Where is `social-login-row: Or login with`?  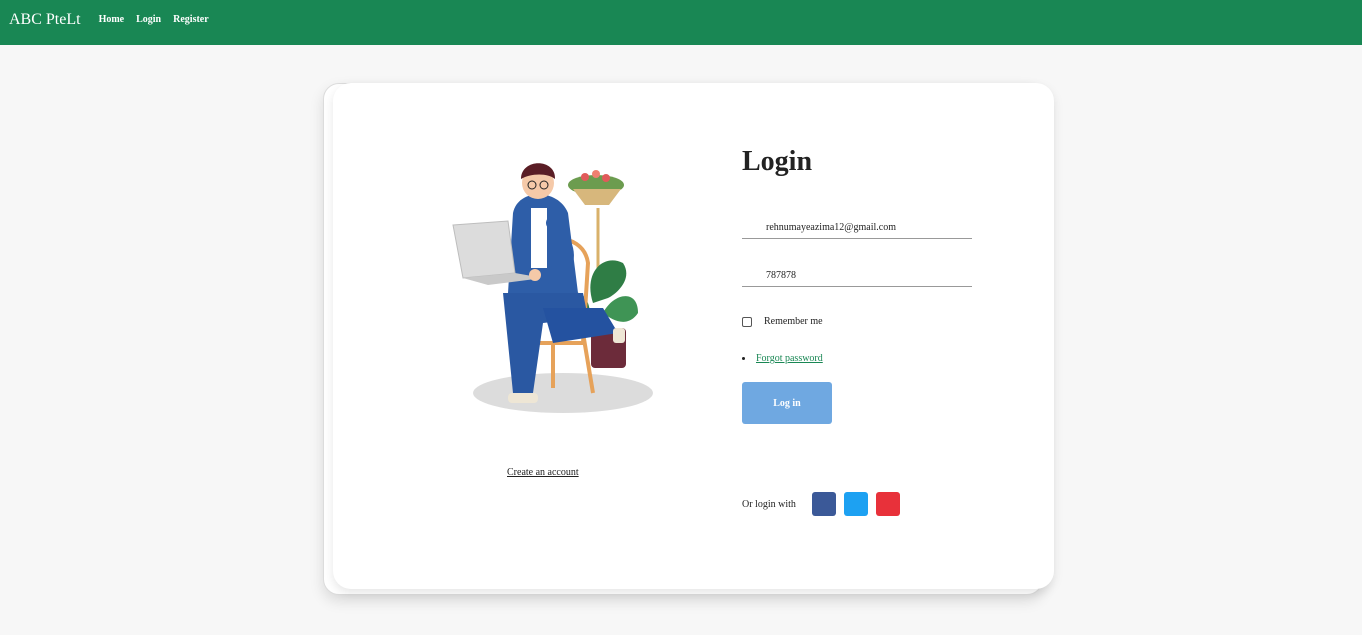 social-login-row: Or login with is located at coordinates (825, 504).